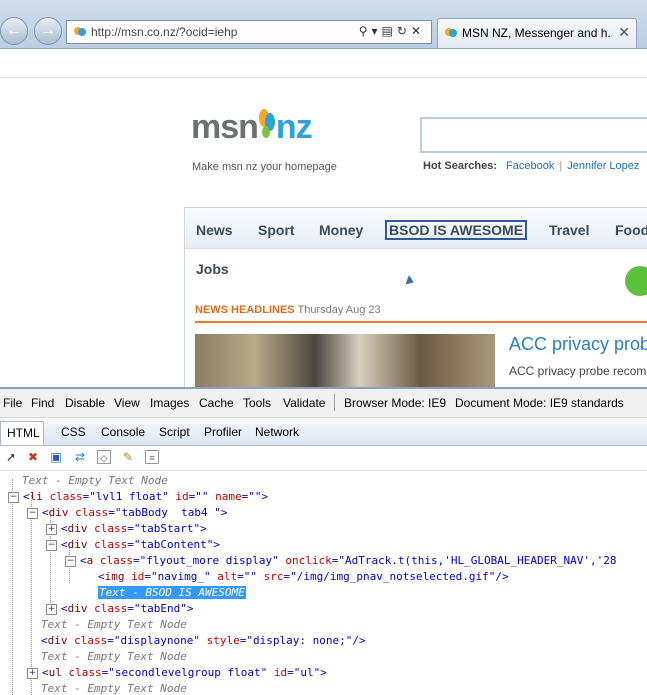 The height and width of the screenshot is (695, 647). What do you see at coordinates (539, 403) in the screenshot?
I see `document-mode-menu: Document Mode: IE9 standards` at bounding box center [539, 403].